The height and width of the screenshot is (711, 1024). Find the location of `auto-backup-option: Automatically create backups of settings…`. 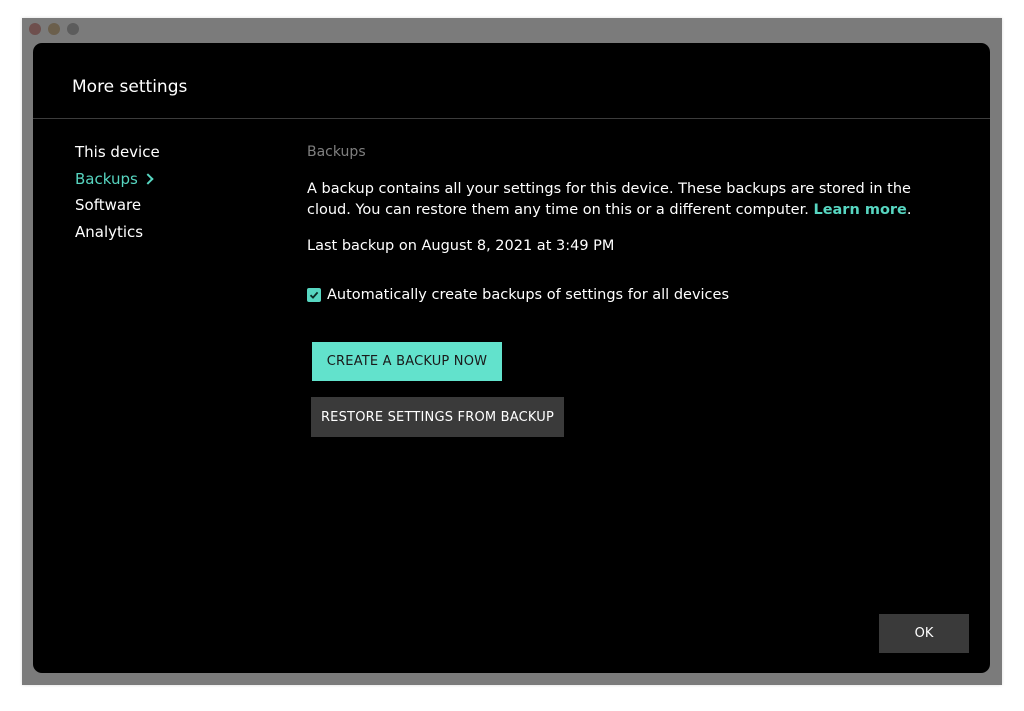

auto-backup-option: Automatically create backups of settings… is located at coordinates (518, 295).